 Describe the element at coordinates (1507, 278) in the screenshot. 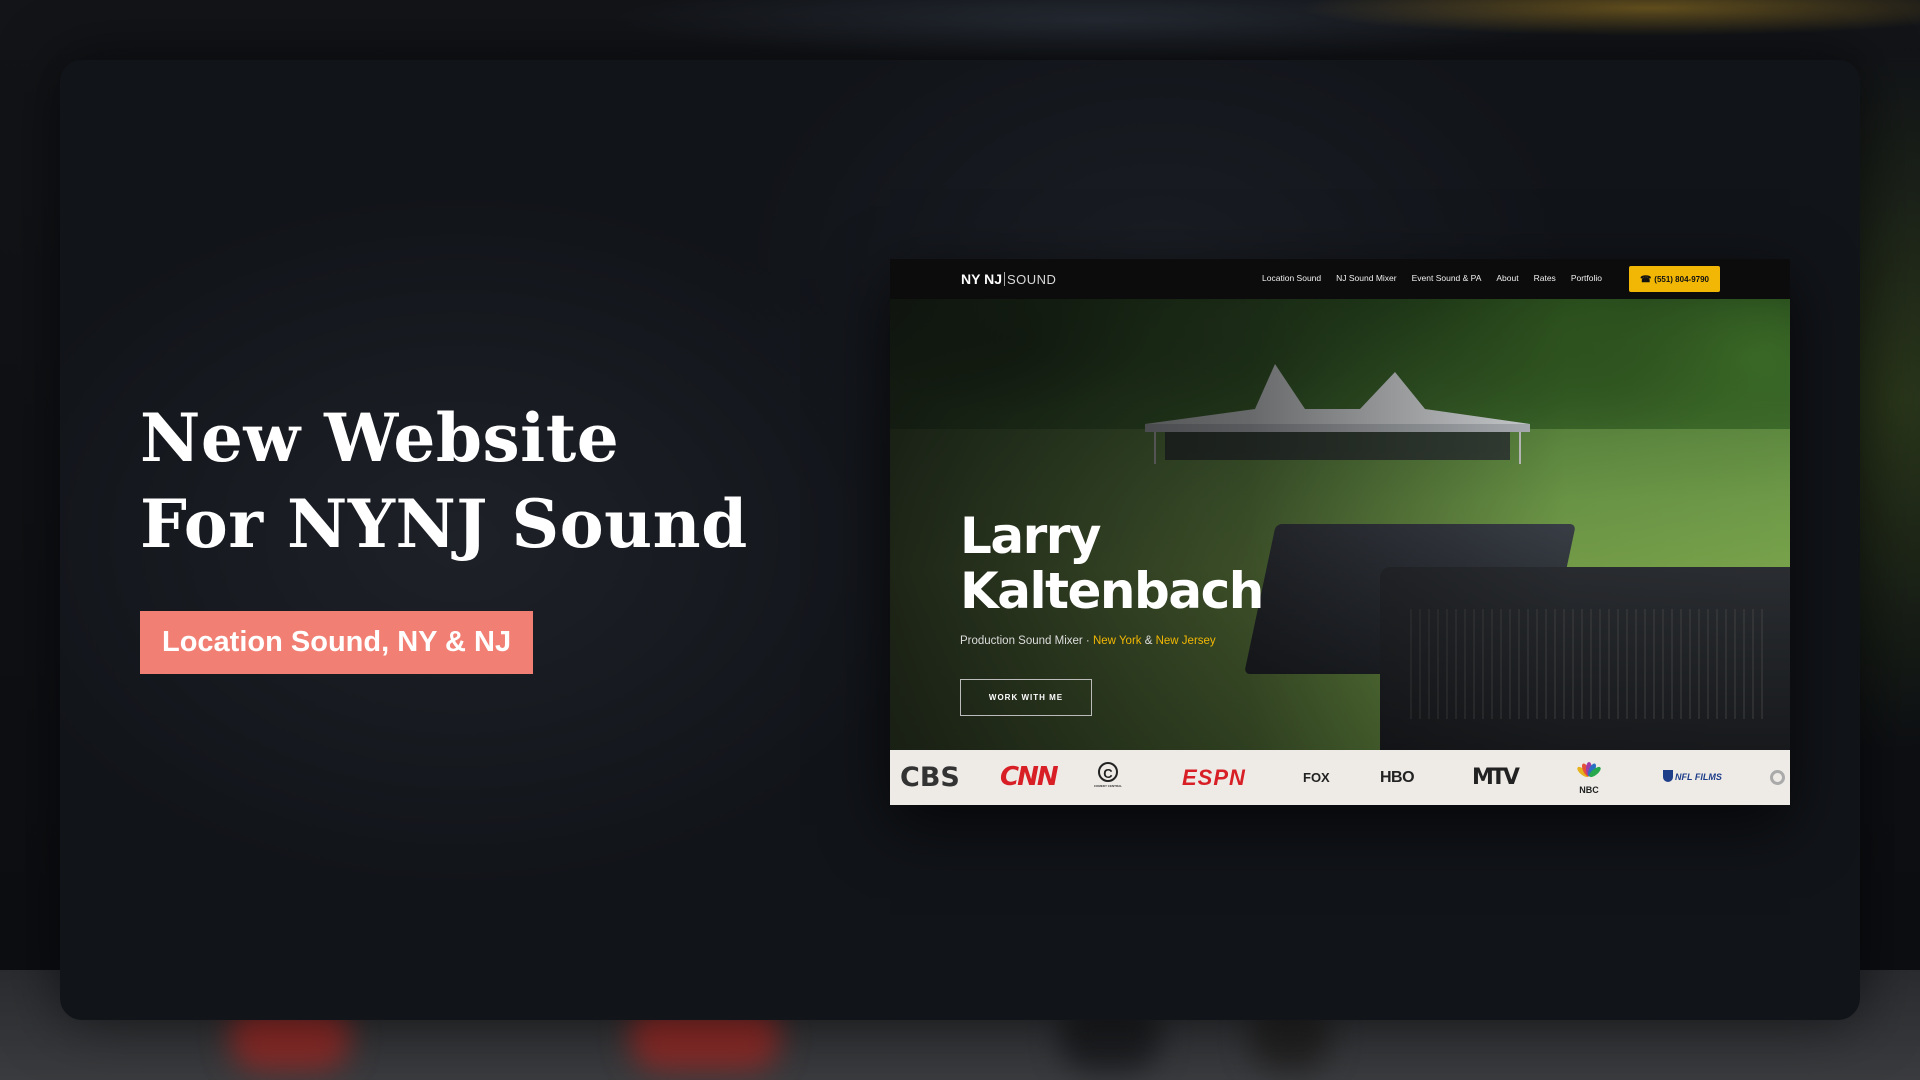

I see `nav-link-about: About` at that location.